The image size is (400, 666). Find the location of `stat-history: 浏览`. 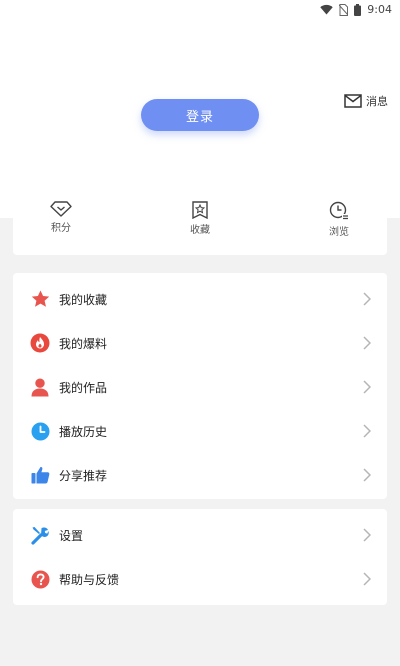

stat-history: 浏览 is located at coordinates (339, 228).